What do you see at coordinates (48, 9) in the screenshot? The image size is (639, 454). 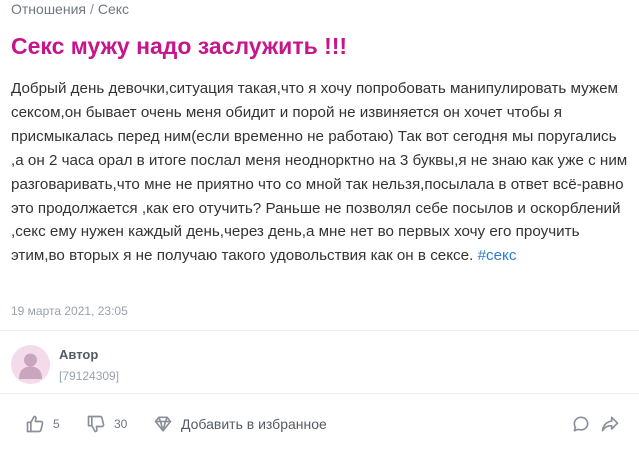 I see `breadcrumb-link-relations: Отношения` at bounding box center [48, 9].